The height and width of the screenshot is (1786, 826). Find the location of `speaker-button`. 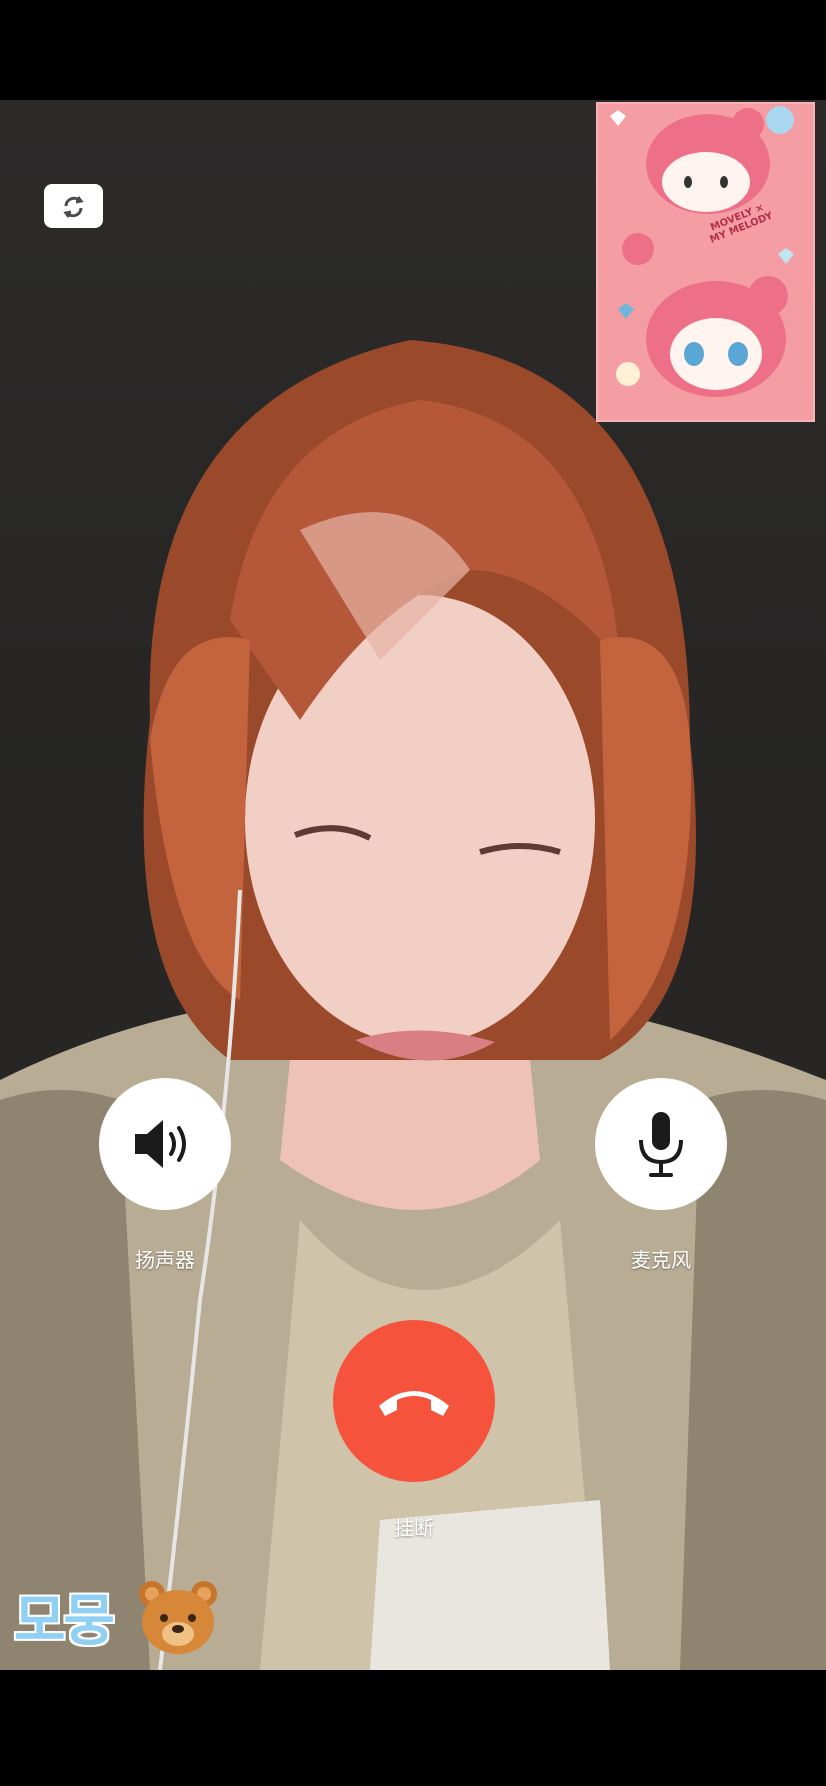

speaker-button is located at coordinates (165, 1144).